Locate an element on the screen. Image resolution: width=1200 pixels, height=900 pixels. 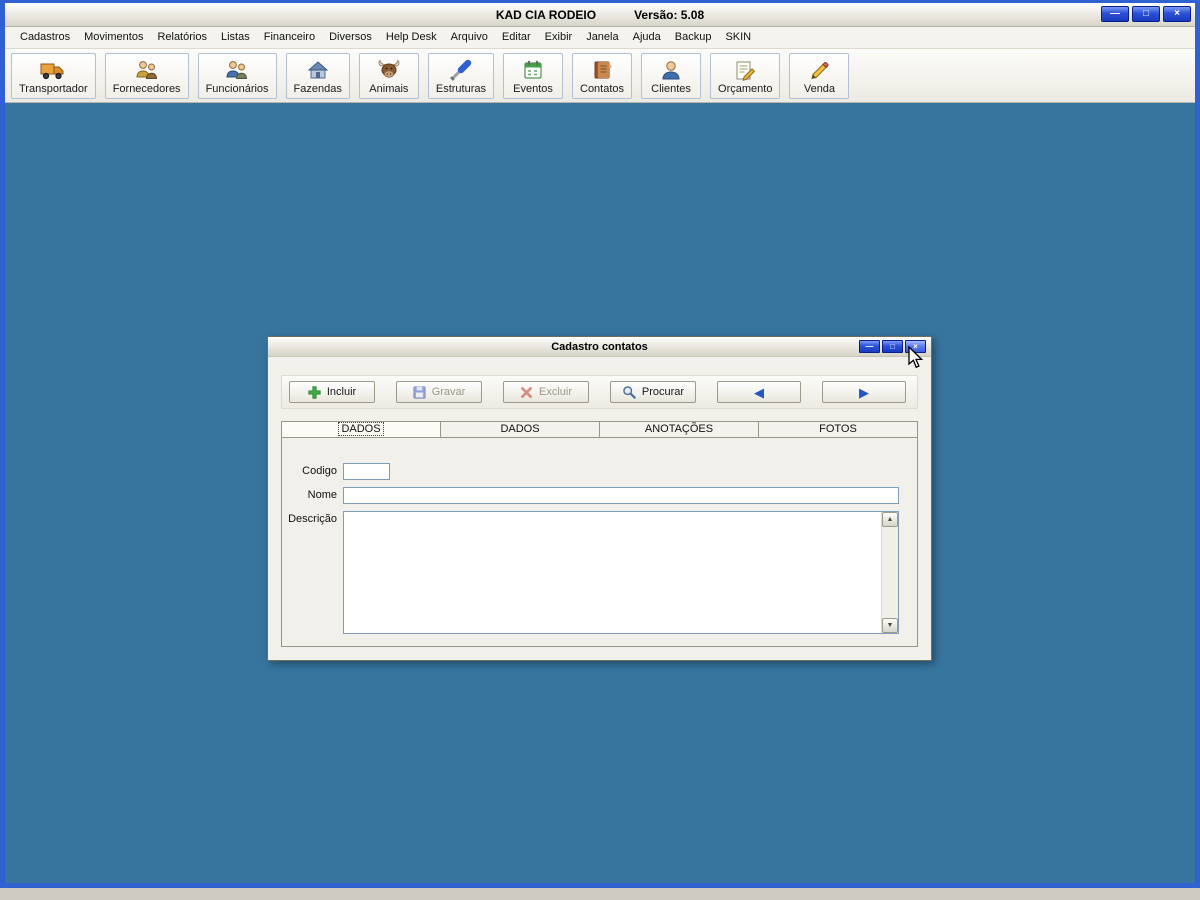
tab-label: FOTOS is located at coordinates (838, 429).